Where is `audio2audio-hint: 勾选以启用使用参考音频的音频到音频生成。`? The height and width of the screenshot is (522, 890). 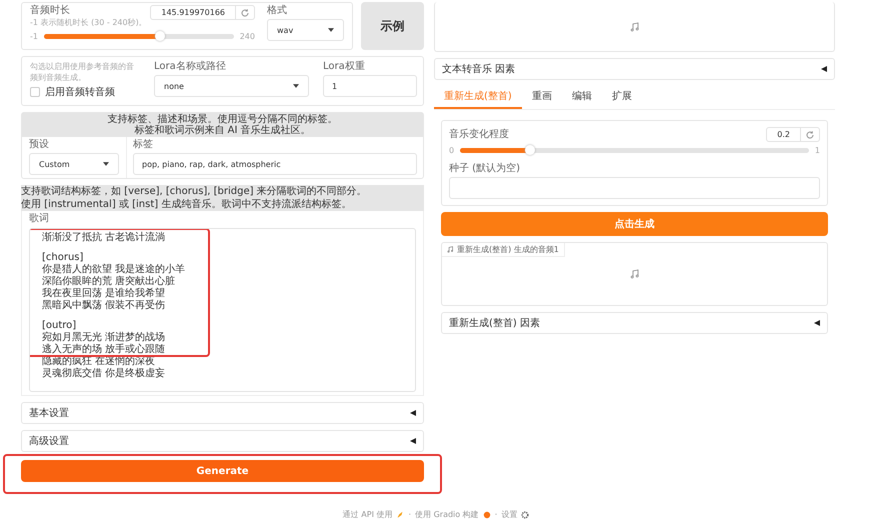
audio2audio-hint: 勾选以启用使用参考音频的音频到音频生成。 is located at coordinates (82, 72).